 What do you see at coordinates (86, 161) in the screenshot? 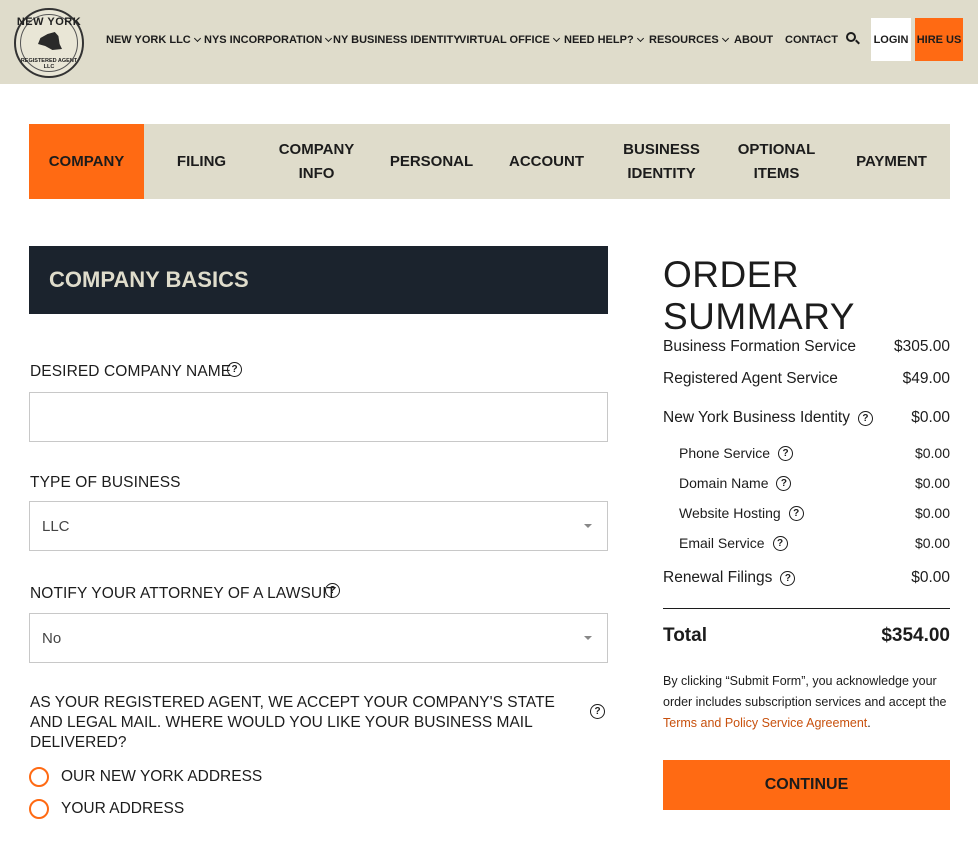
I see `step-company: COMPANY` at bounding box center [86, 161].